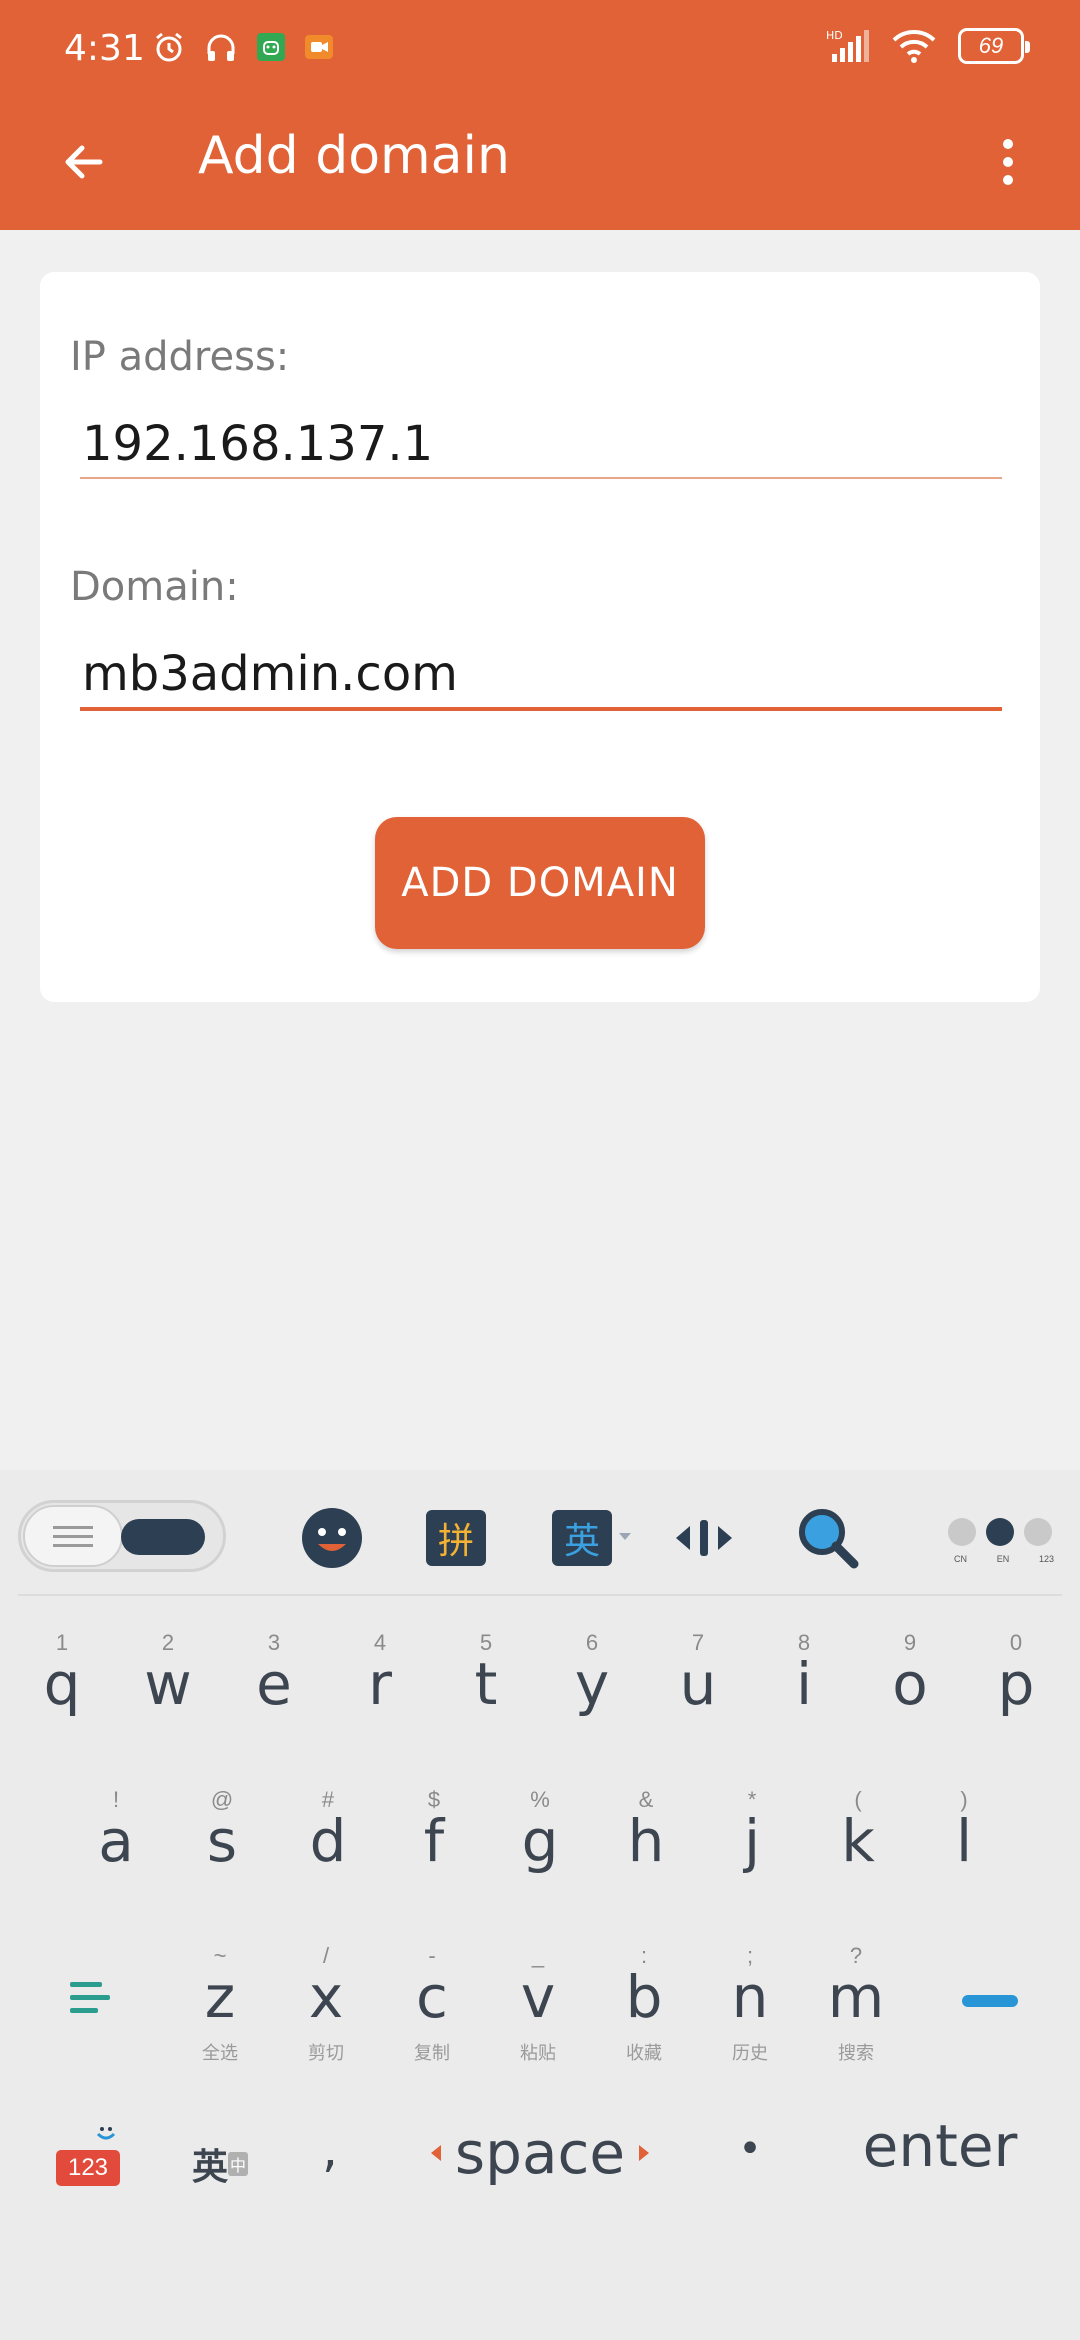 This screenshot has width=1080, height=2340. I want to click on key-r: 4r, so click(380, 1700).